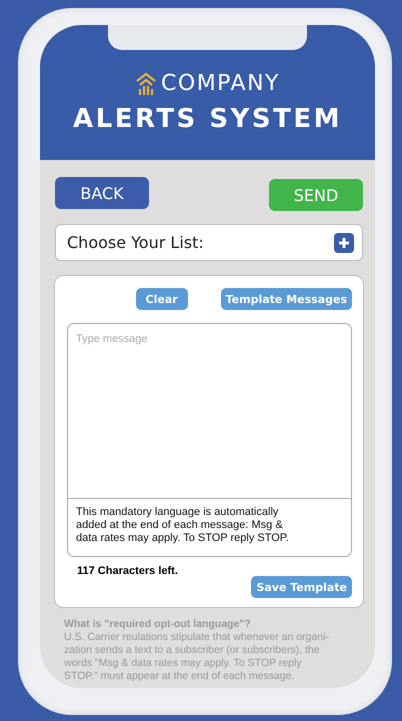 The width and height of the screenshot is (402, 721). Describe the element at coordinates (207, 119) in the screenshot. I see `app-title: ALERTS SYSTEM` at that location.